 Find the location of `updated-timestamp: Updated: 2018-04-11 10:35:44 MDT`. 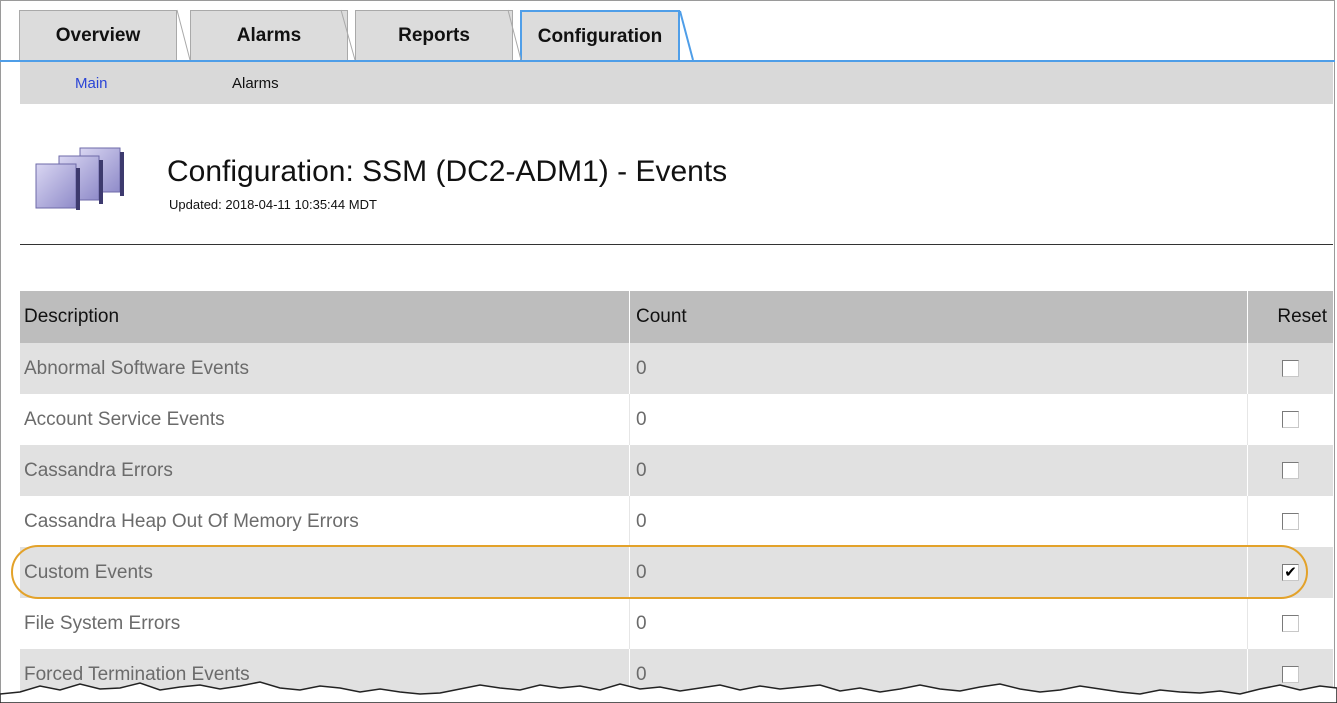

updated-timestamp: Updated: 2018-04-11 10:35:44 MDT is located at coordinates (273, 204).